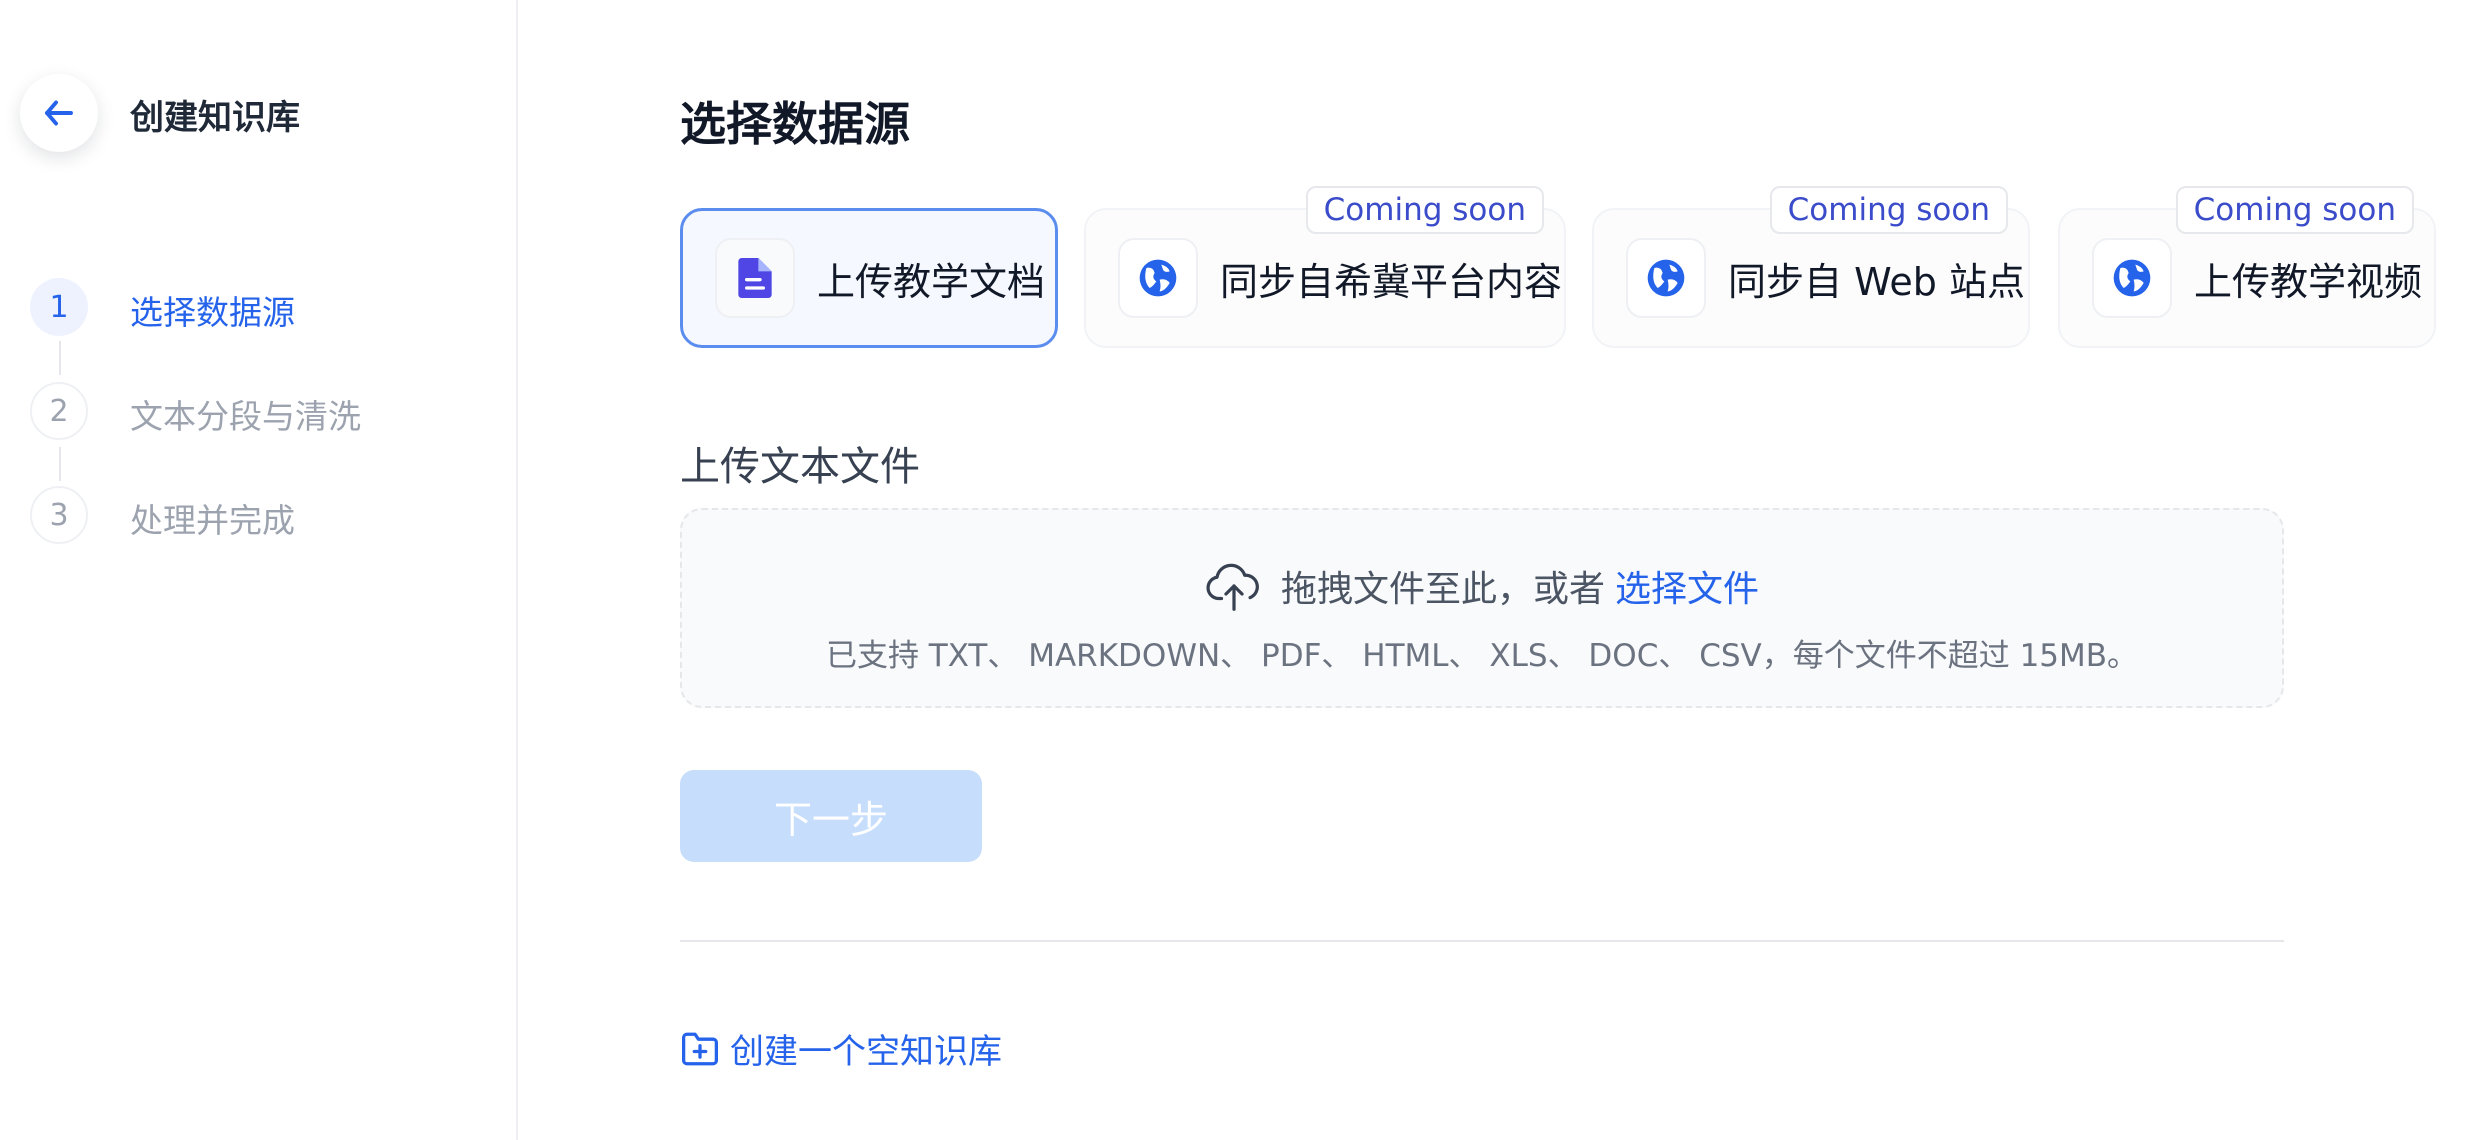  Describe the element at coordinates (1877, 281) in the screenshot. I see `source-card-label: 同步自 Web 站点` at that location.